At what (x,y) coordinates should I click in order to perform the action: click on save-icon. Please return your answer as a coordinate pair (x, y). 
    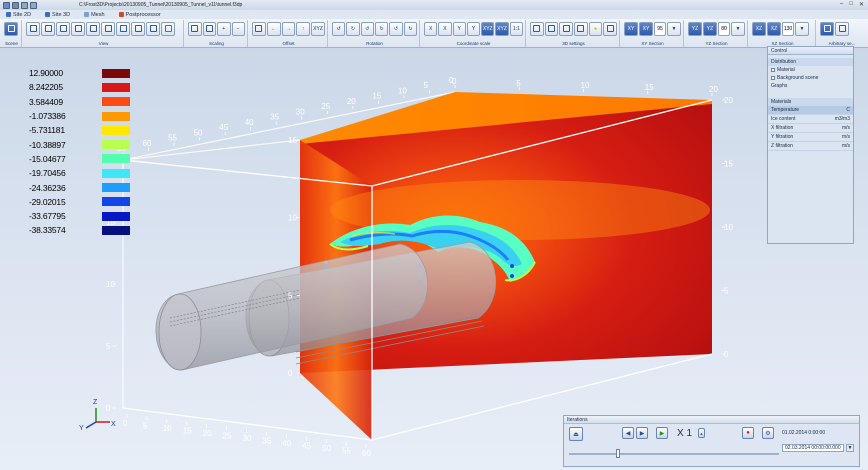
    Looking at the image, I should click on (15, 5).